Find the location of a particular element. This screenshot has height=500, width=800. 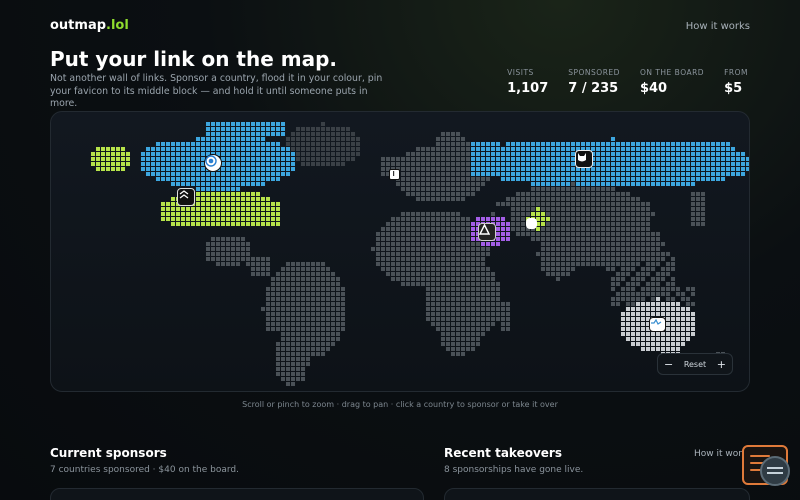

stat-value: 7 / 235 is located at coordinates (593, 88).